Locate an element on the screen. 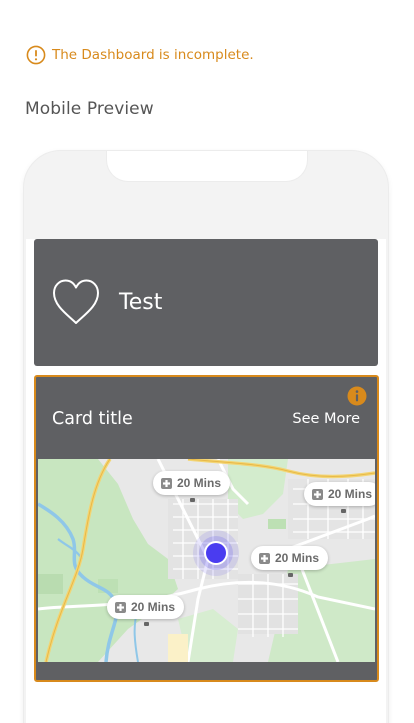 Image resolution: width=414 pixels, height=723 pixels. map-card-footer is located at coordinates (206, 671).